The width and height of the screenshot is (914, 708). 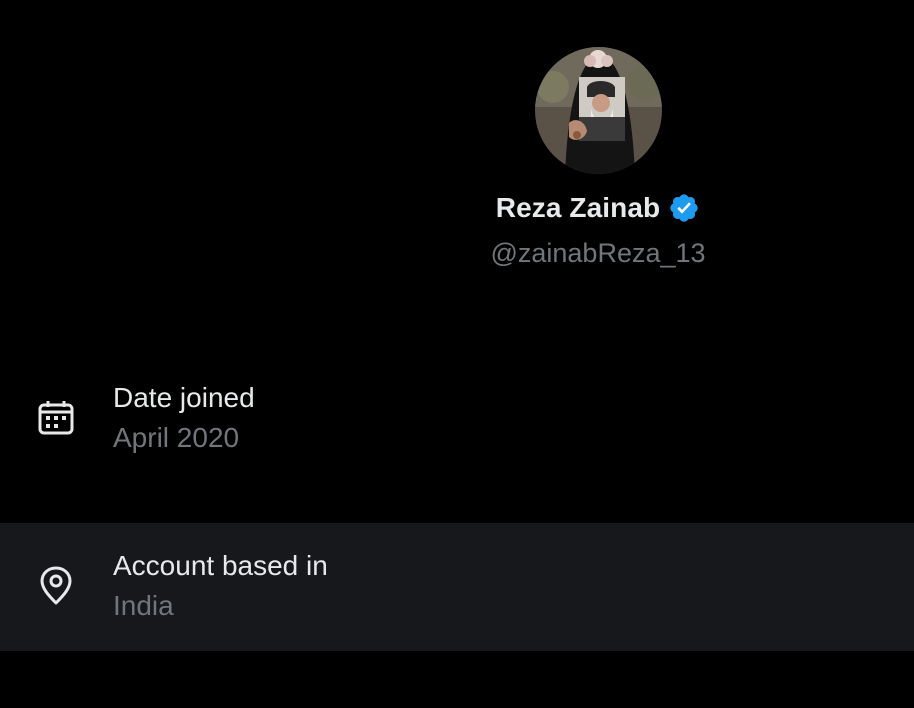 I want to click on avatar-image, so click(x=598, y=110).